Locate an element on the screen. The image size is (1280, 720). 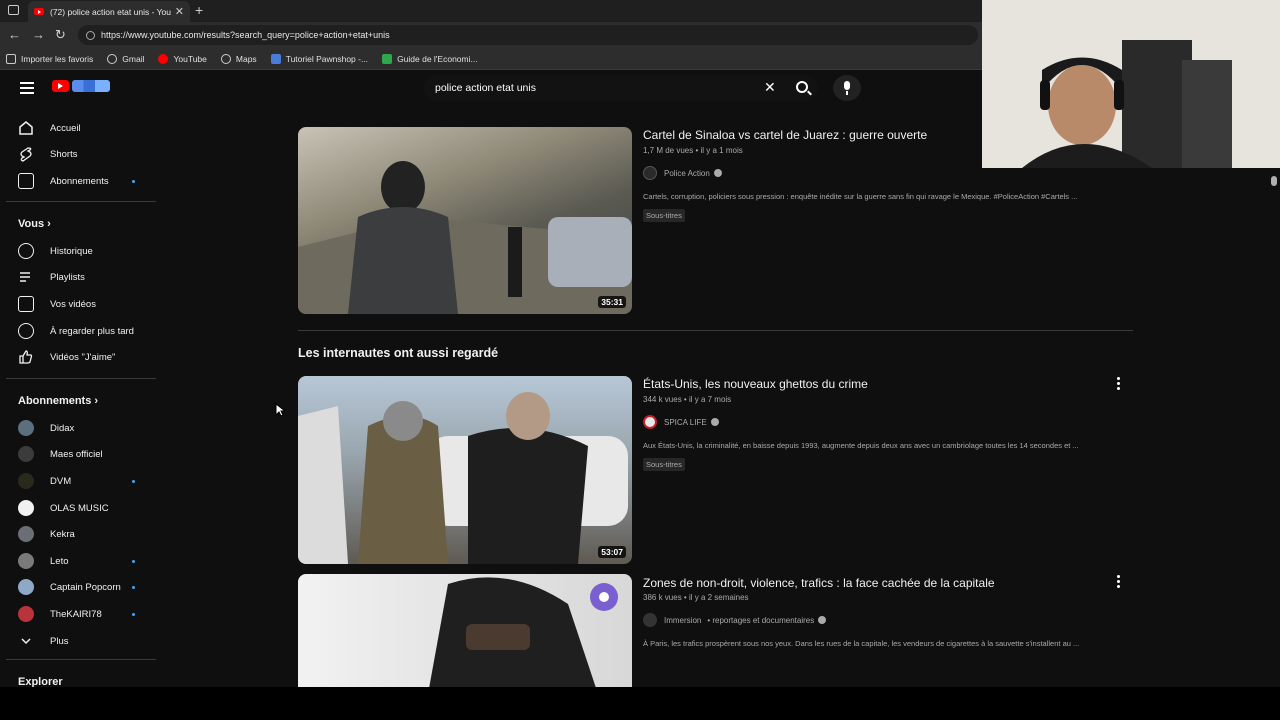
history-icon is located at coordinates (26, 251).